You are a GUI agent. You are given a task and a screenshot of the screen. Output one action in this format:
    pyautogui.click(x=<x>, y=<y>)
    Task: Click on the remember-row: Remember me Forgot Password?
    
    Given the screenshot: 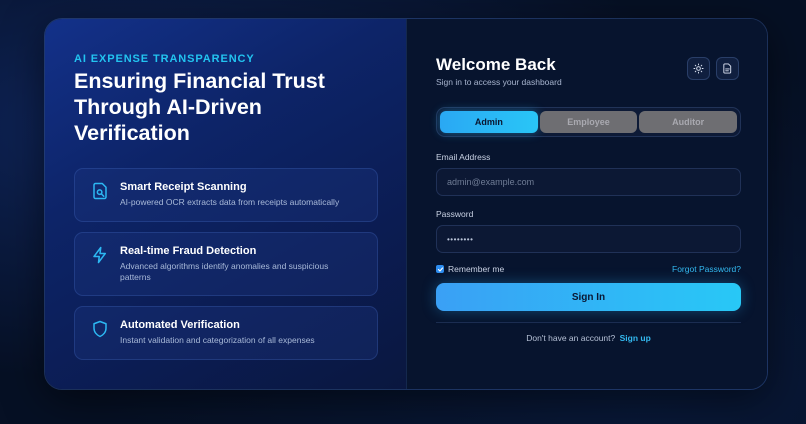 What is the action you would take?
    pyautogui.click(x=588, y=269)
    